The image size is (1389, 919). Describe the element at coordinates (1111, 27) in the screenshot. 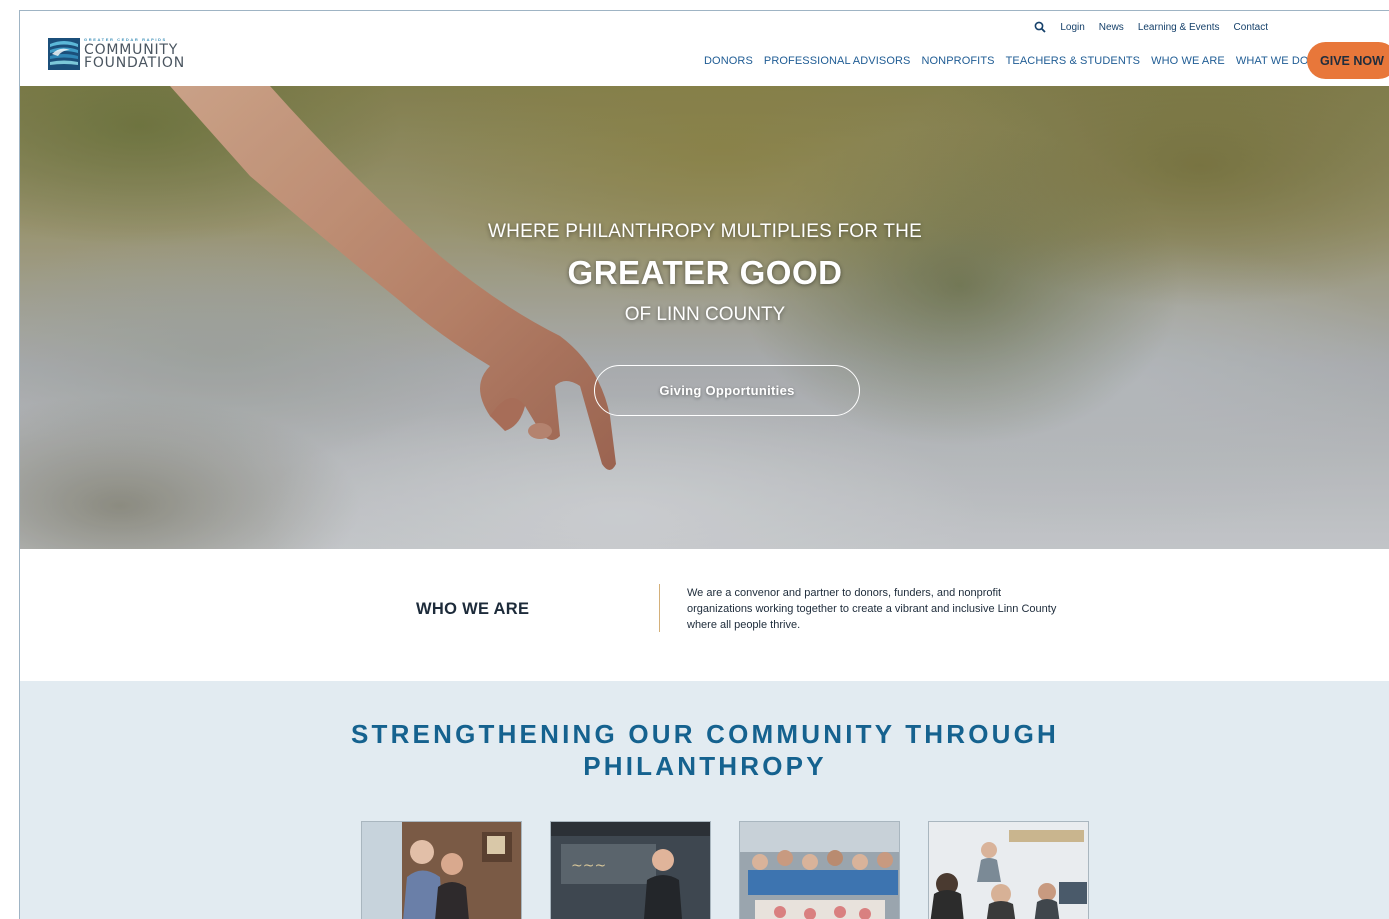

I see `utility-link-news: News` at that location.